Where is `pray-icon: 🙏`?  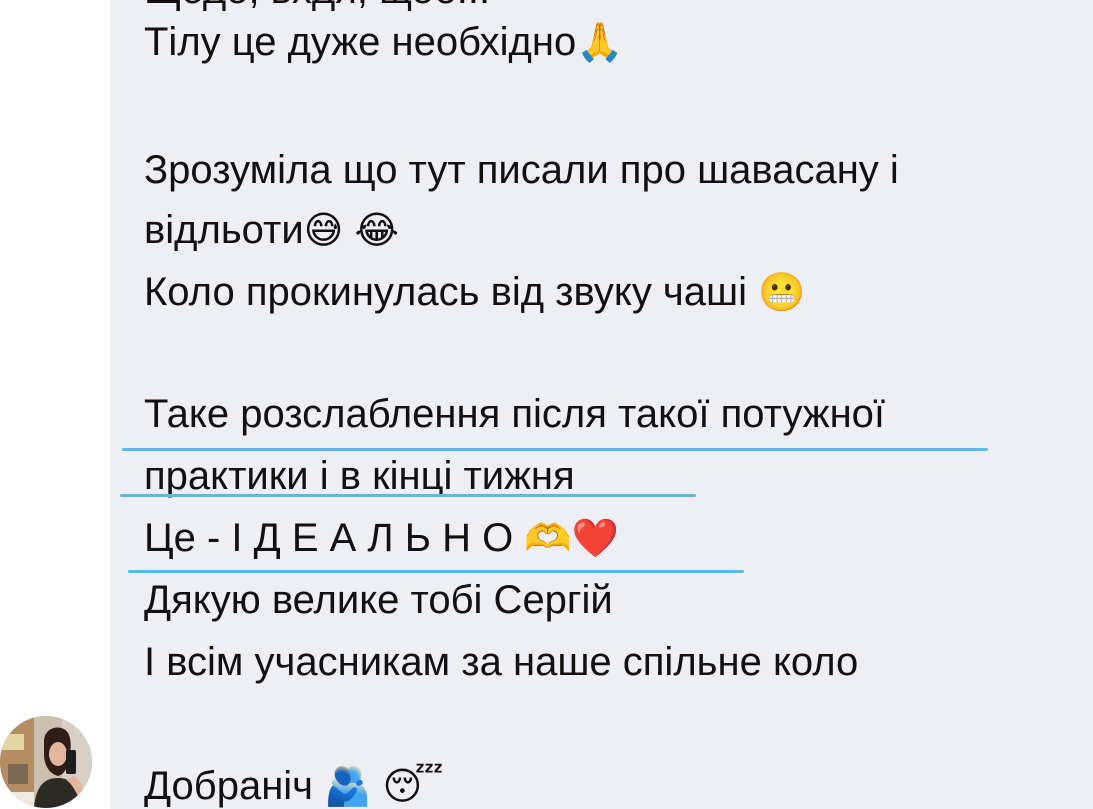 pray-icon: 🙏 is located at coordinates (600, 42).